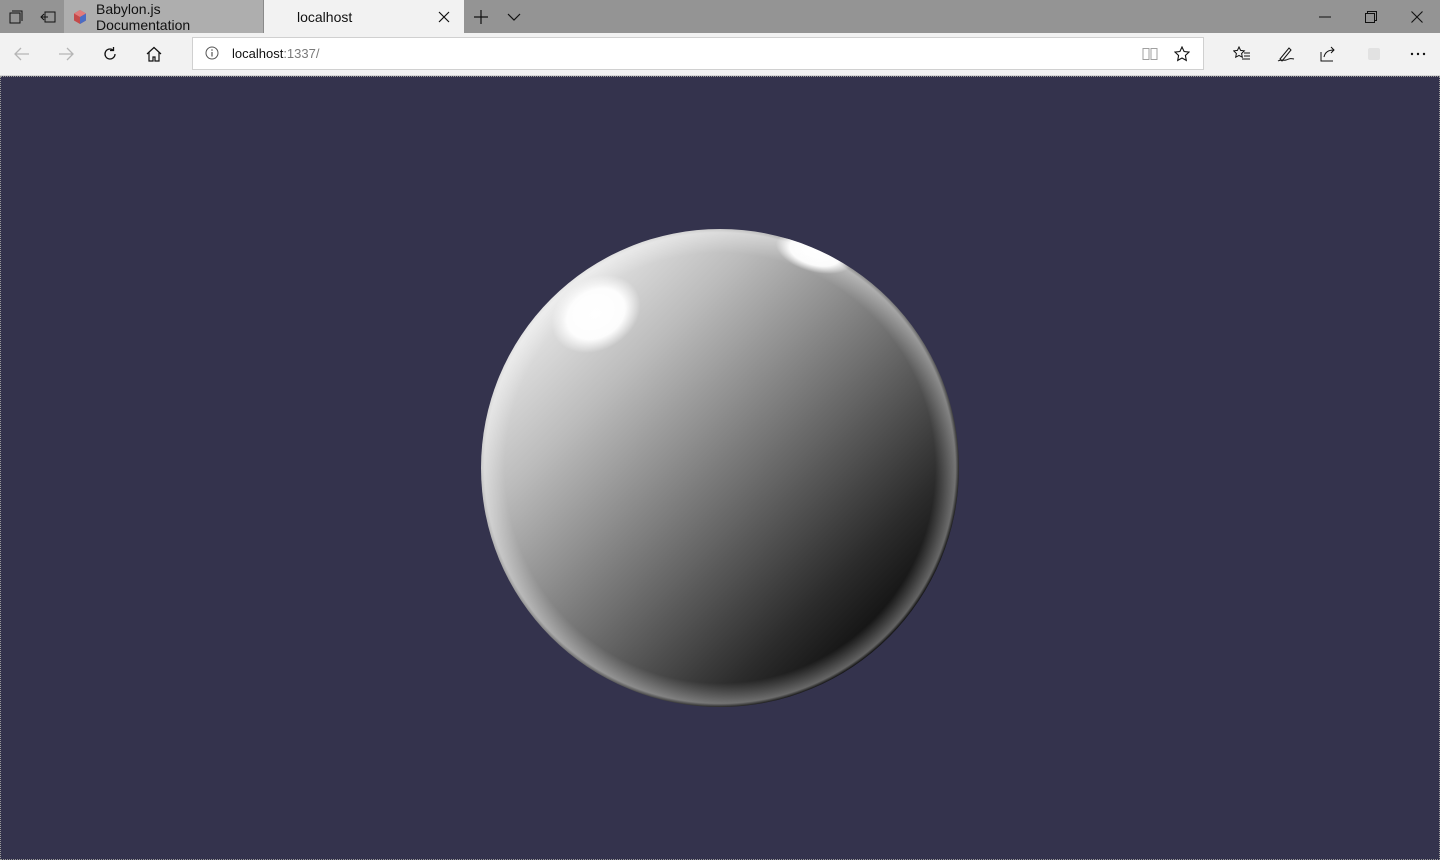 This screenshot has width=1440, height=860. What do you see at coordinates (16, 16) in the screenshot?
I see `tab-manager-icon` at bounding box center [16, 16].